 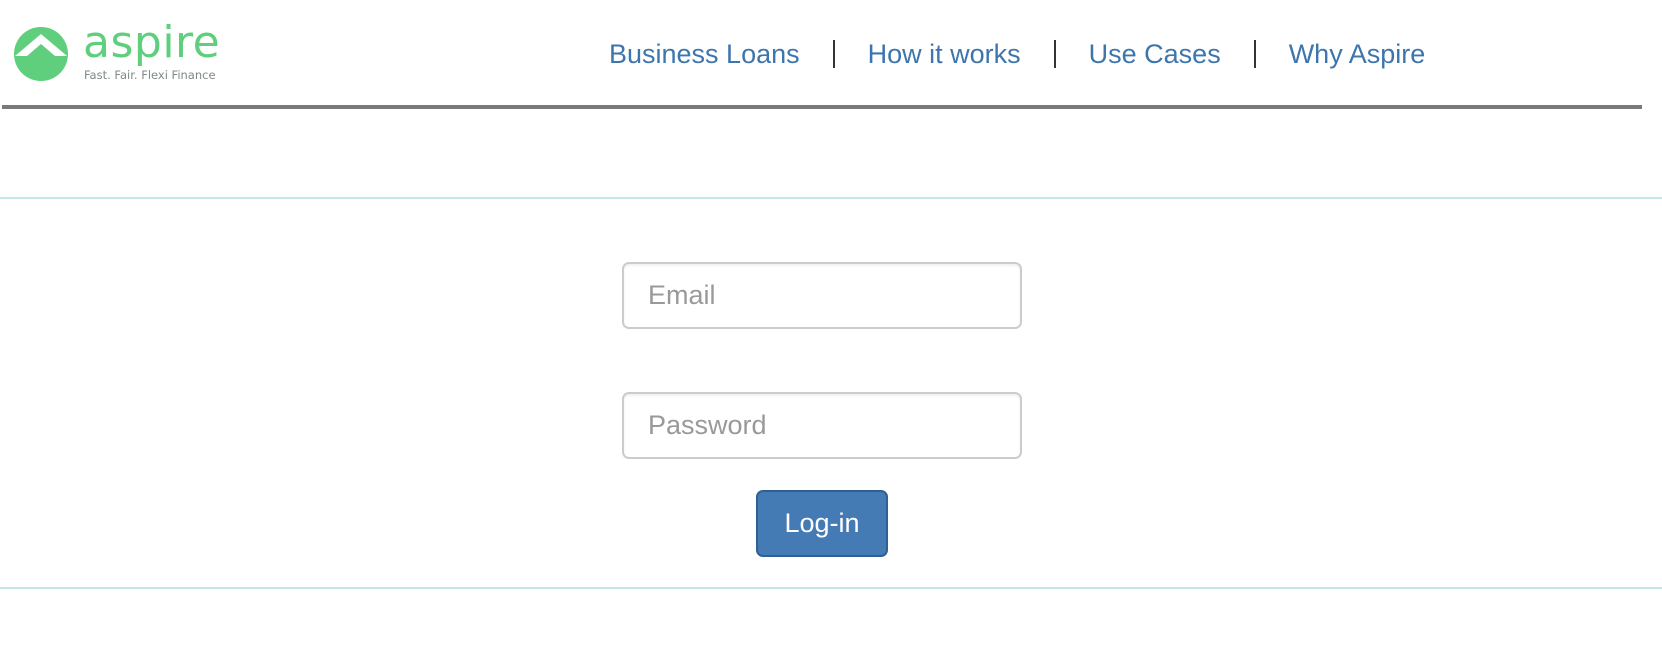 I want to click on aspire-logo-link: aspire Fast. Fair. Flexi Finance, so click(x=116, y=49).